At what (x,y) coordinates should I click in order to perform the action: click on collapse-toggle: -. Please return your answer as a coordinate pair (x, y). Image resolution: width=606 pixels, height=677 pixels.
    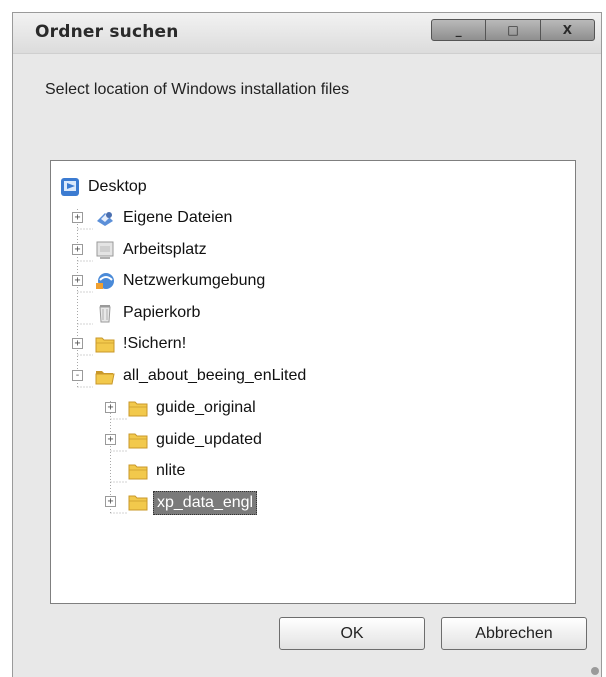
    Looking at the image, I should click on (77, 375).